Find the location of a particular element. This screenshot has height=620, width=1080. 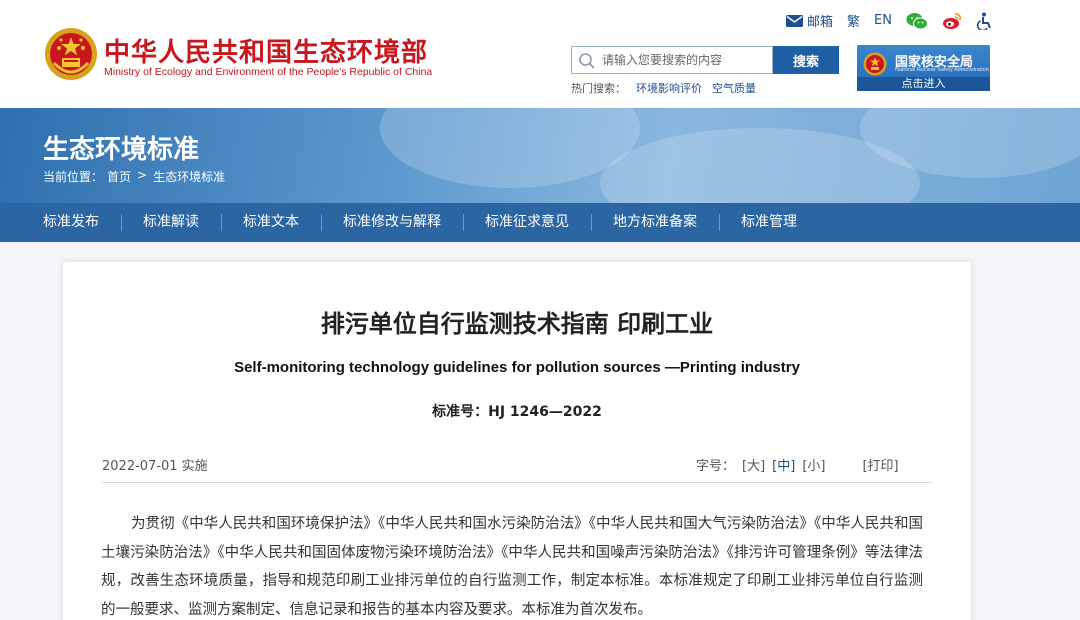

article-tools: 字号： [大] [中] [小] [打印] is located at coordinates (797, 464).